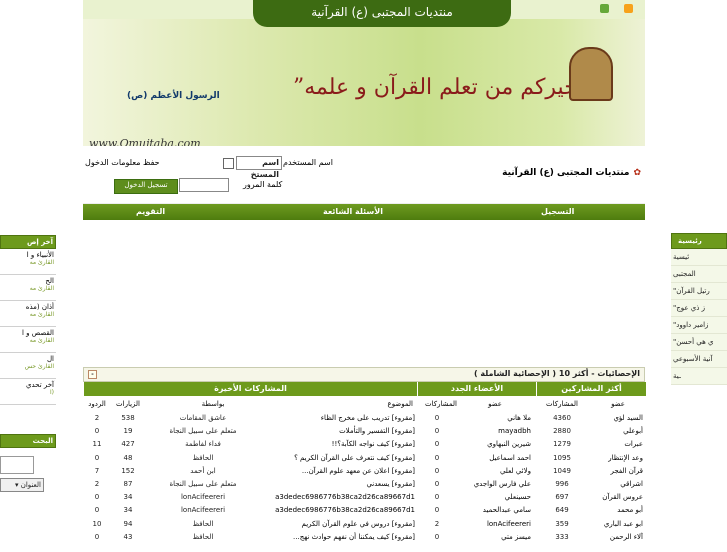 The image size is (727, 552). Describe the element at coordinates (203, 471) in the screenshot. I see `recent-post-author: ابن أحمد` at that location.